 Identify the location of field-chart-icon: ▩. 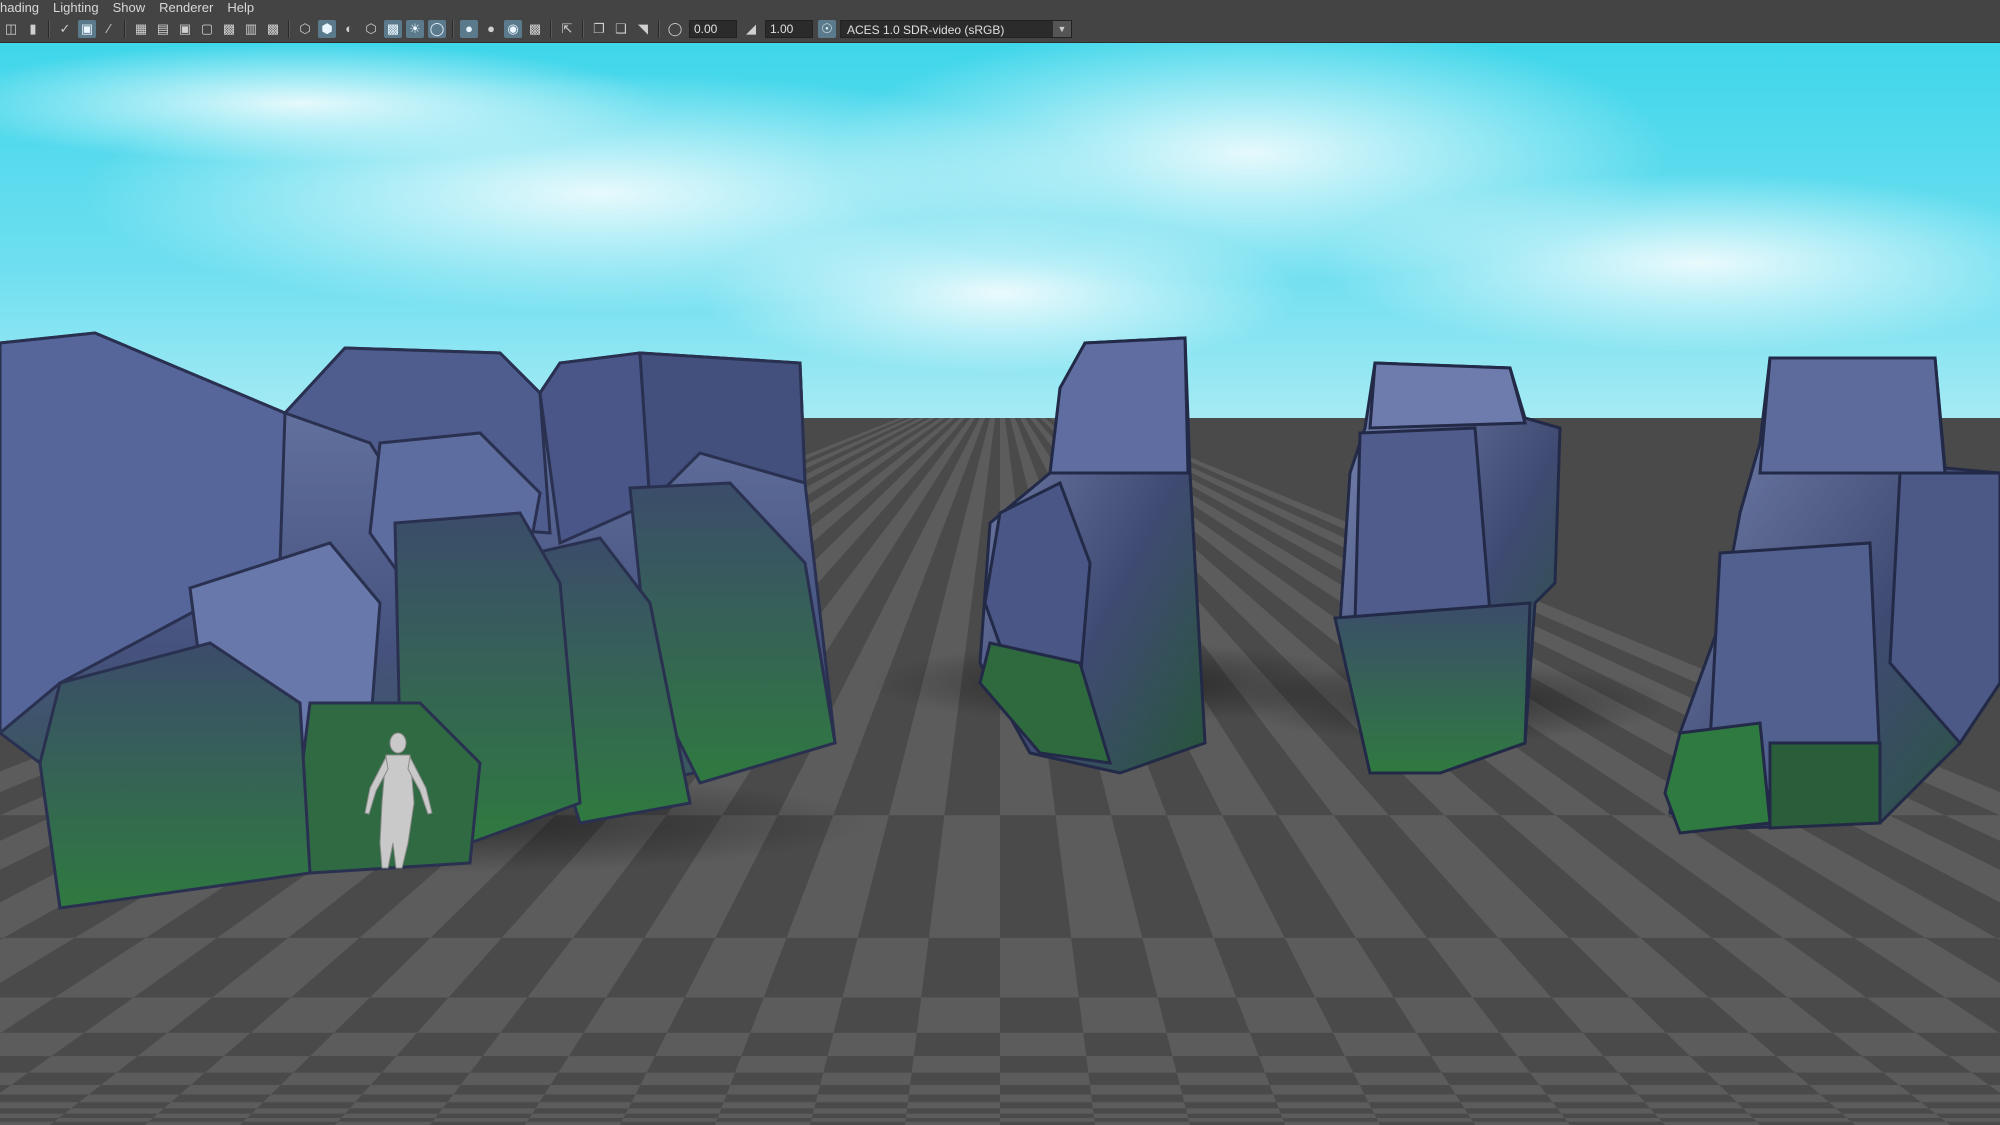
(229, 29).